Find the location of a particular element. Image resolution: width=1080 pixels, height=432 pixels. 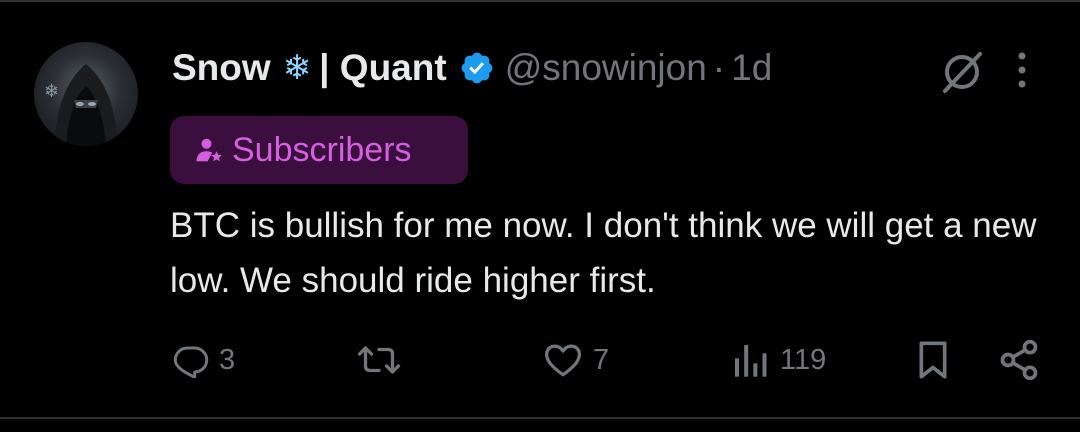

like-button: 7 is located at coordinates (576, 360).